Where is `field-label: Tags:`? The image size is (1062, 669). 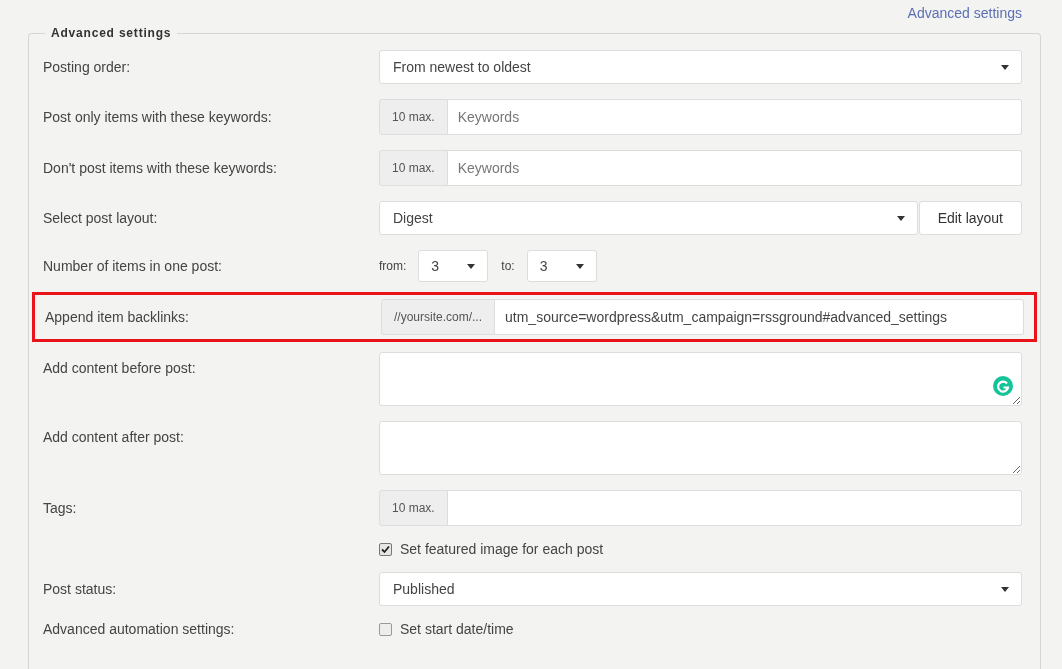 field-label: Tags: is located at coordinates (60, 508).